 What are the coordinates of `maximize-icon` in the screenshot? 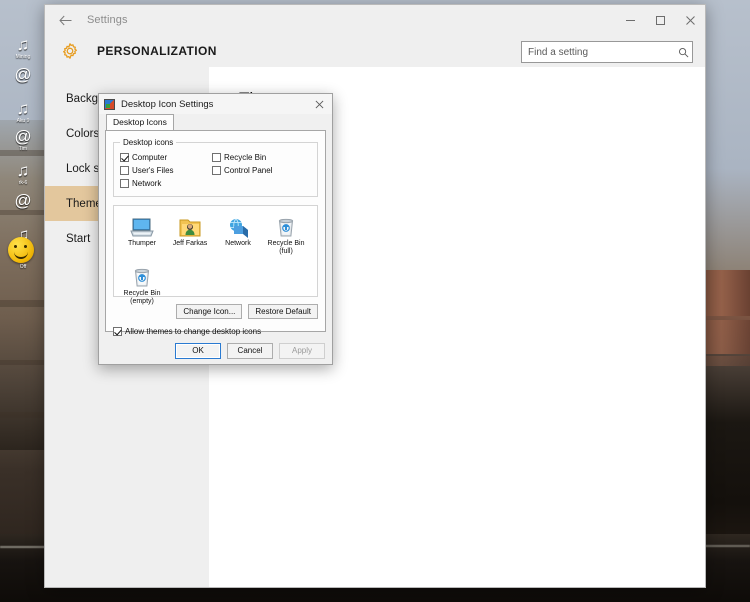 It's located at (660, 20).